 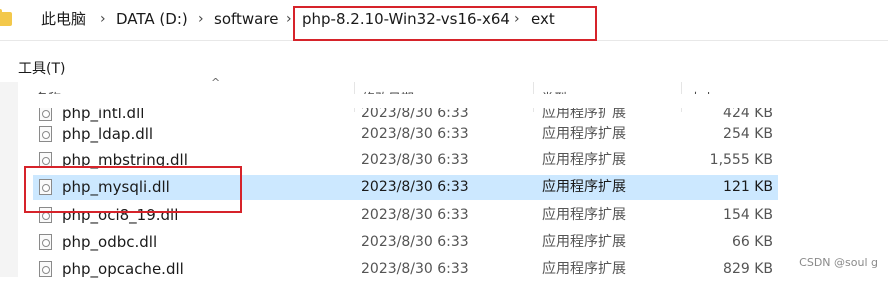 What do you see at coordinates (838, 262) in the screenshot?
I see `watermark: CSDN @soul g` at bounding box center [838, 262].